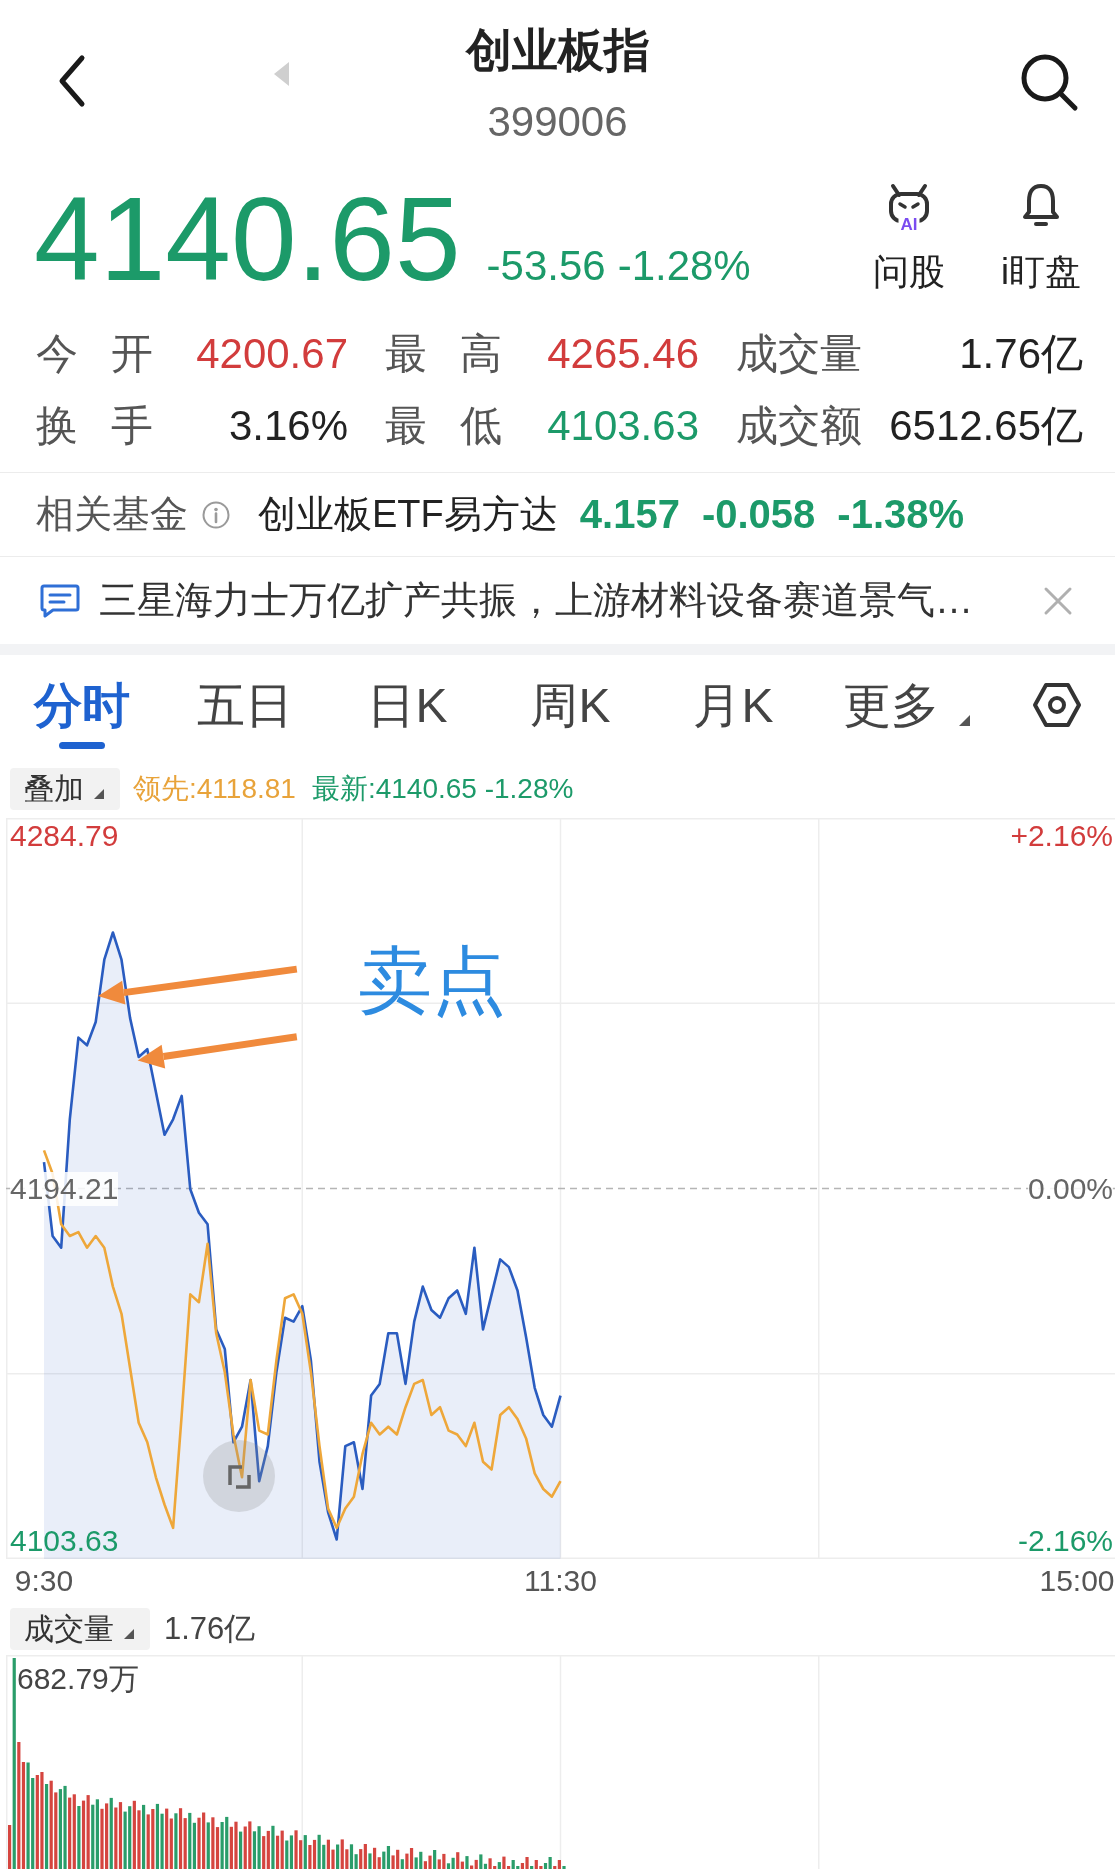 The image size is (1115, 1869). Describe the element at coordinates (432, 981) in the screenshot. I see `annotation-label: 卖点` at that location.